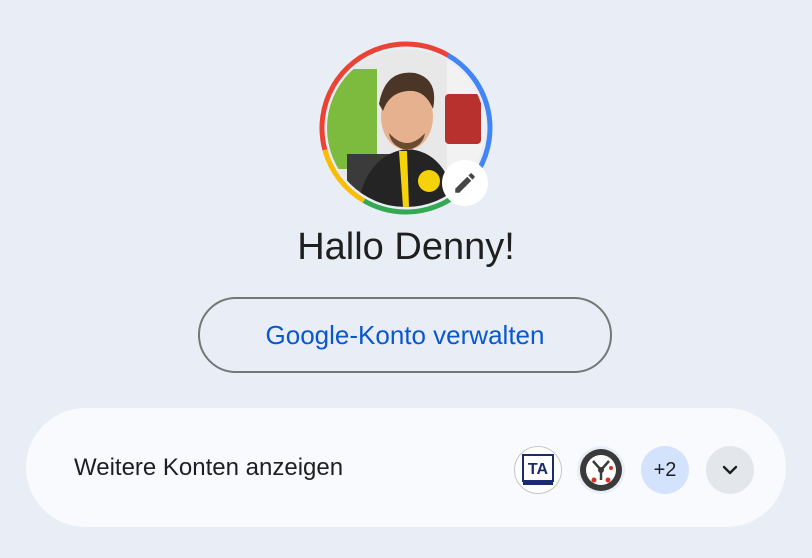  I want to click on pencil-icon, so click(465, 183).